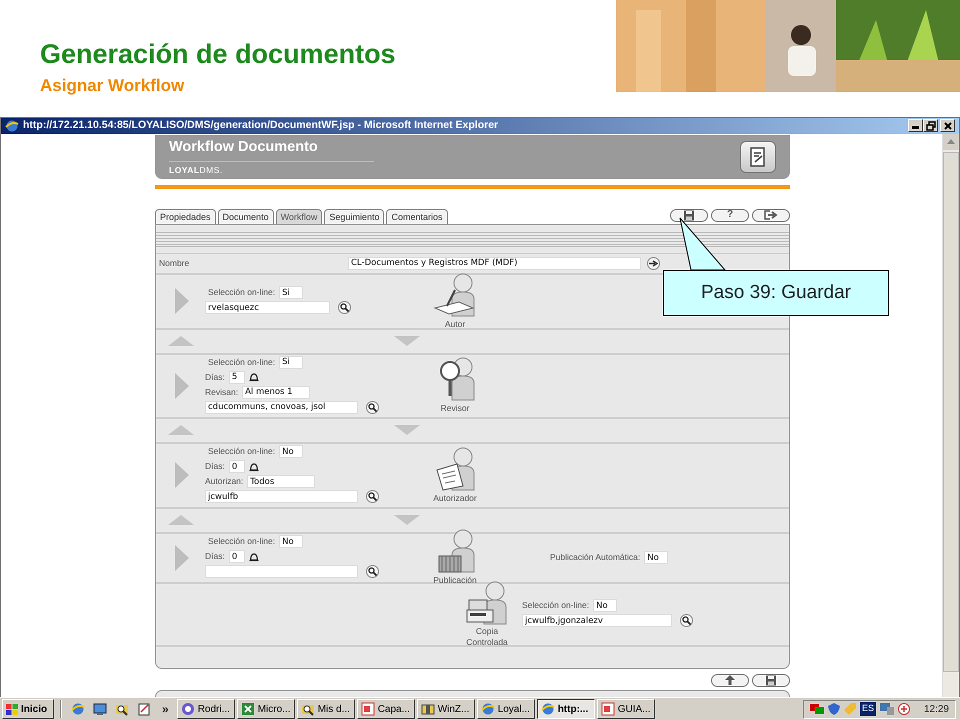 This screenshot has width=960, height=720. I want to click on network-icon, so click(817, 709).